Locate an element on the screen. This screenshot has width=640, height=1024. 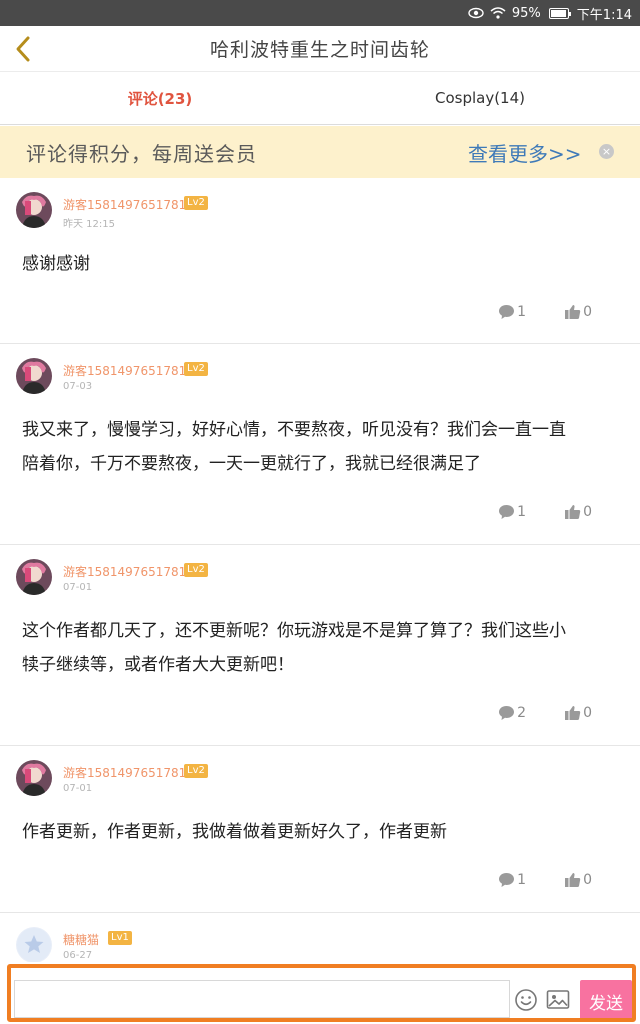
comment-line: 陪着你，千万不要熬夜，一天一更就行了，我就已经很满足了 is located at coordinates (251, 464).